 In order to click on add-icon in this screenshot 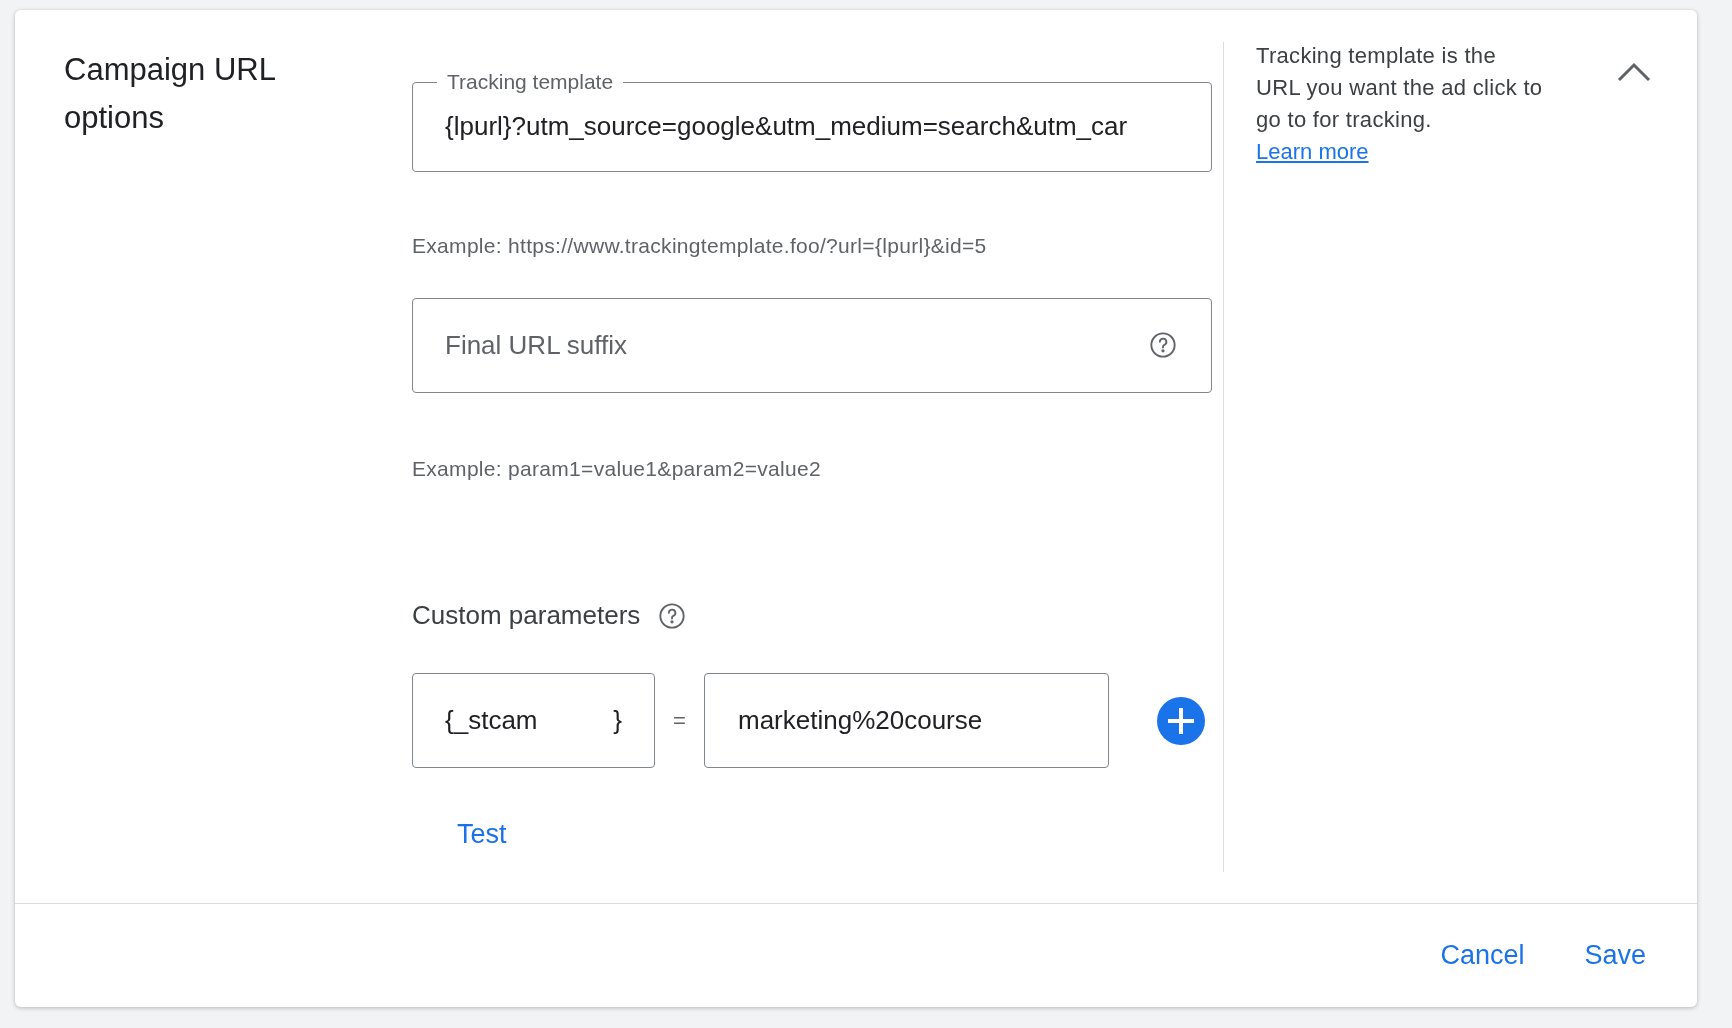, I will do `click(1181, 720)`.